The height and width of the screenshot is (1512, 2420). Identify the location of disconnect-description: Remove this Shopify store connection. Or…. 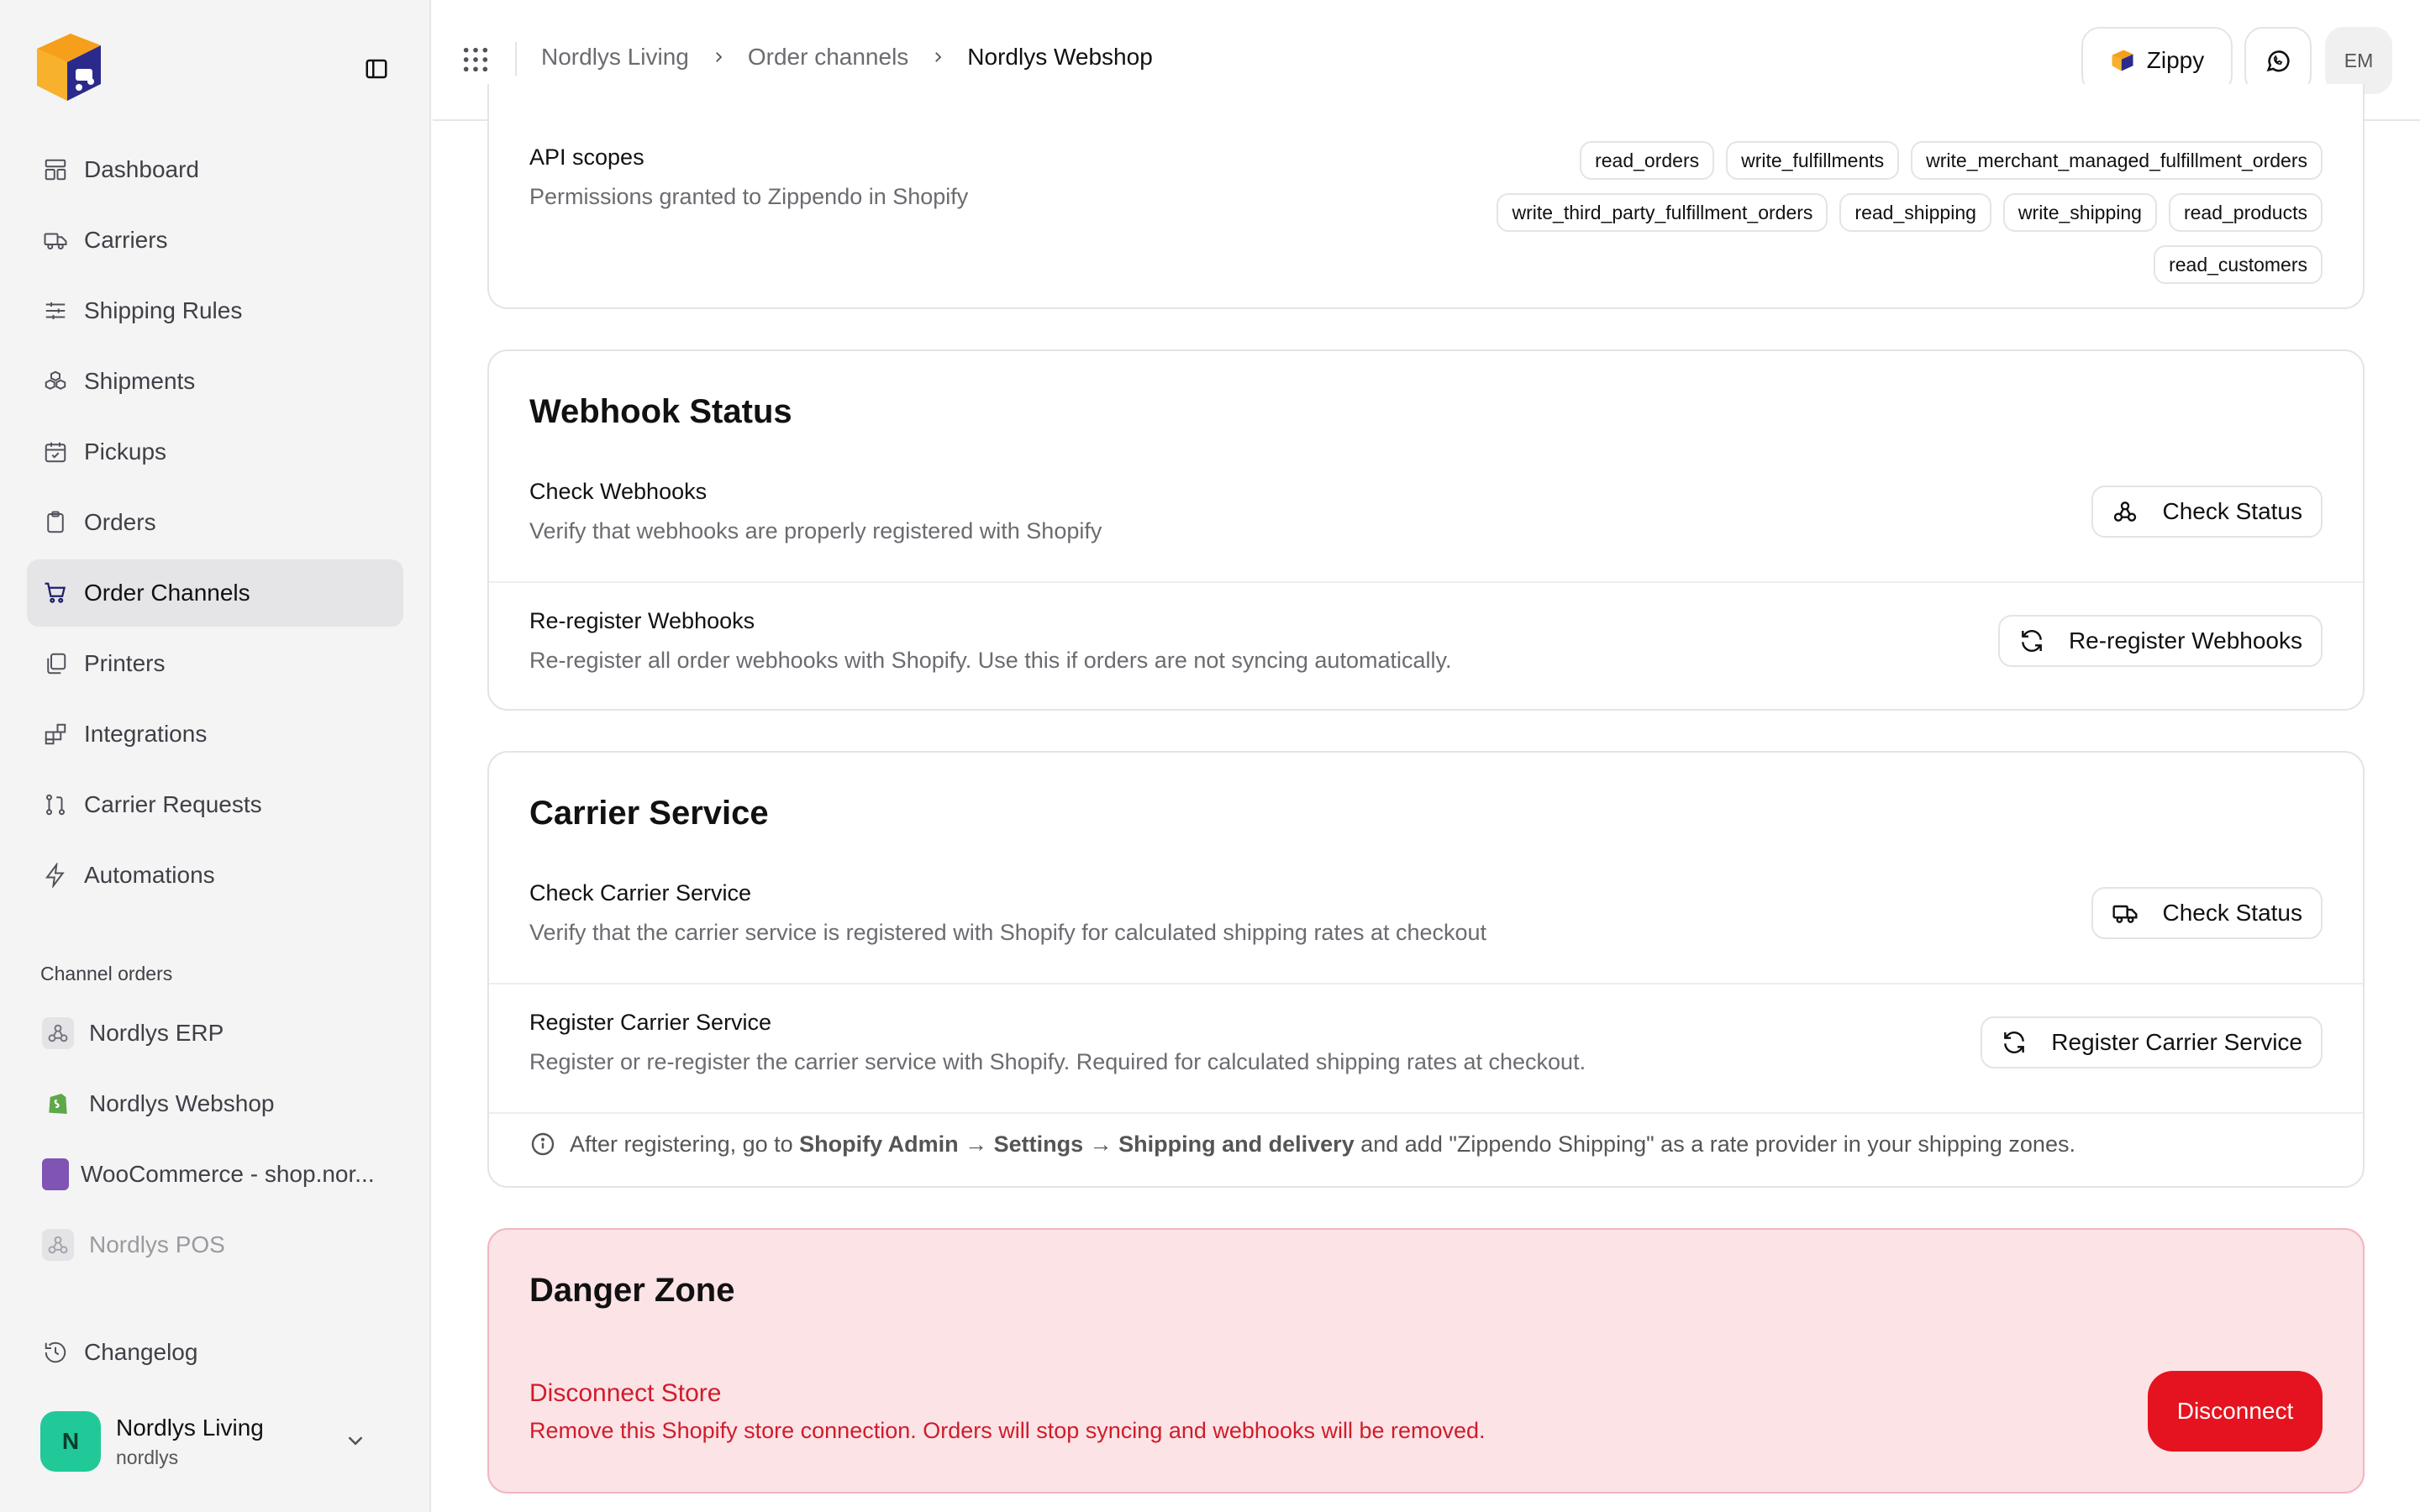
(1007, 1430).